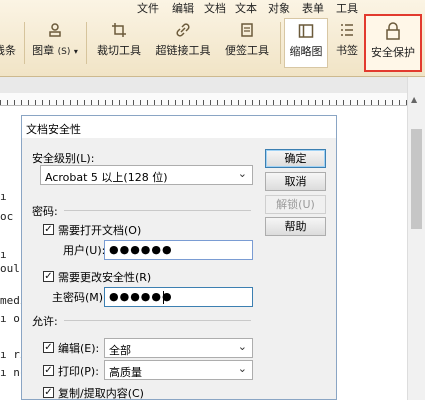 The height and width of the screenshot is (401, 425). Describe the element at coordinates (63, 158) in the screenshot. I see `security-level-label: 安全级别(L):` at that location.